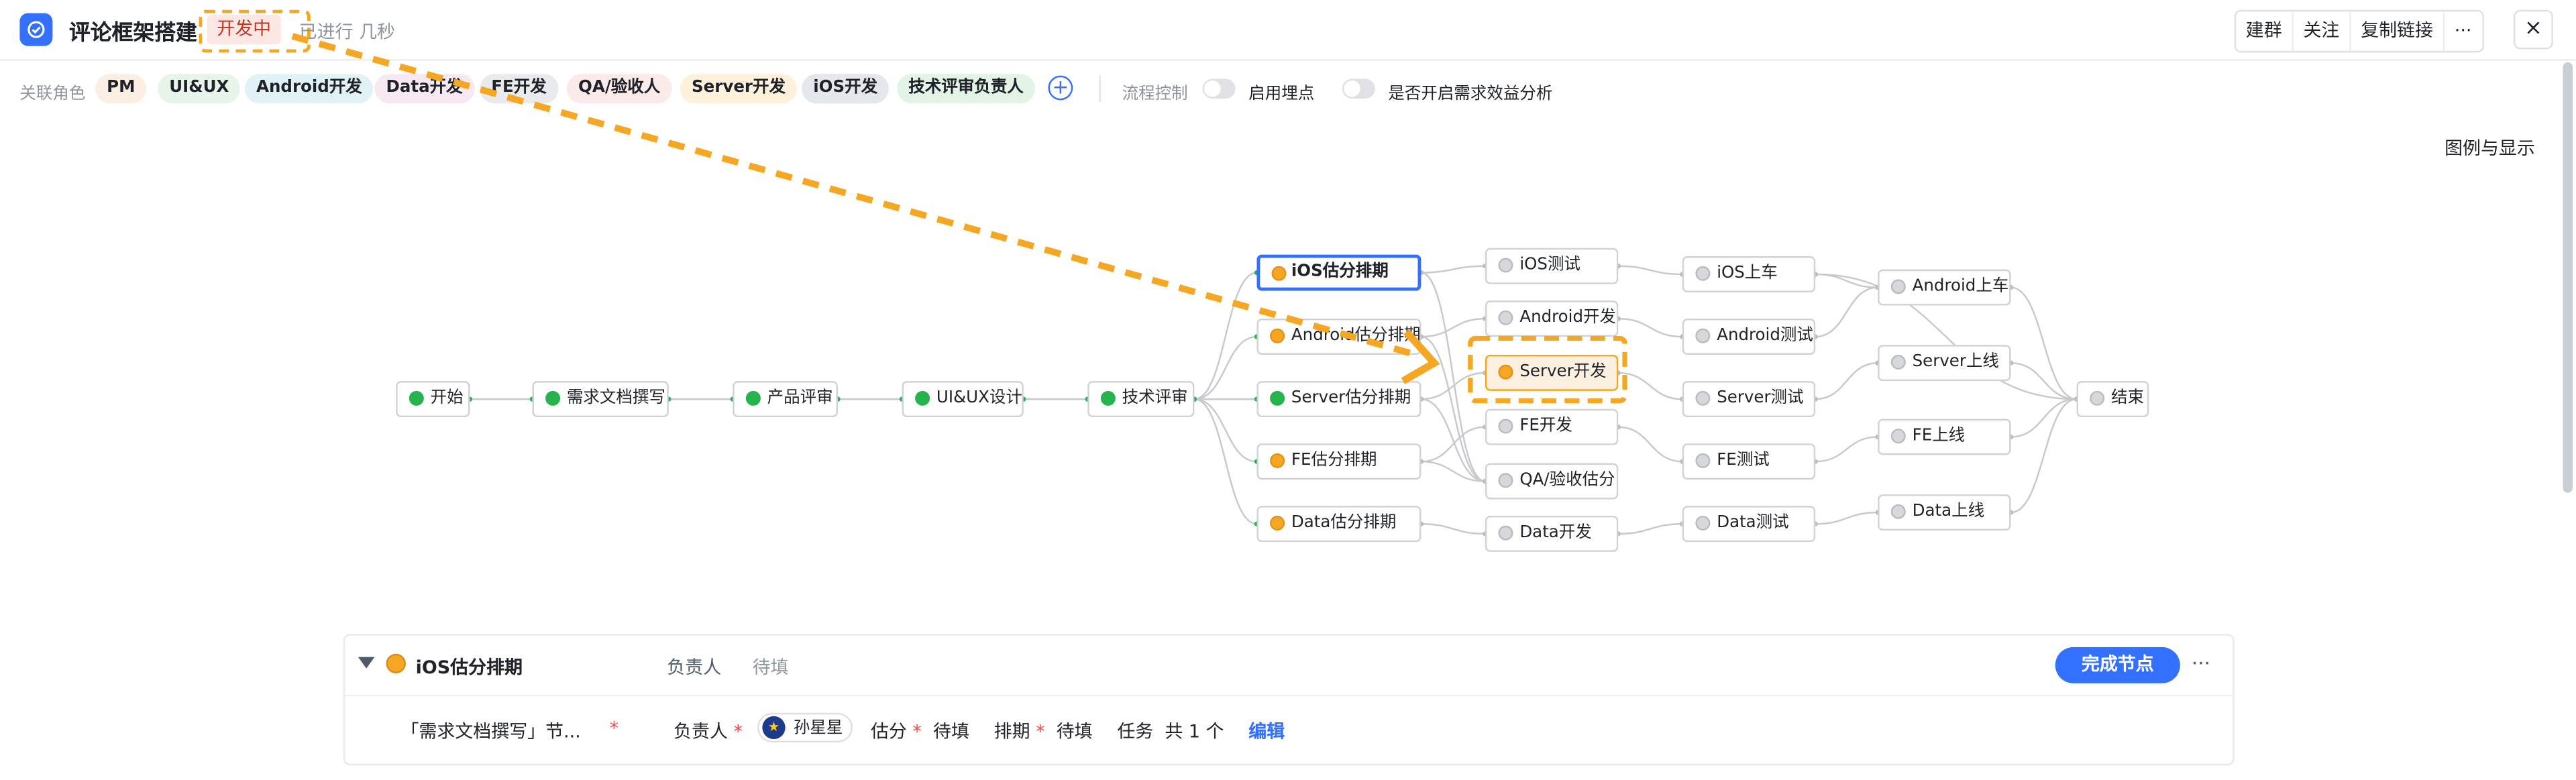  Describe the element at coordinates (2463, 31) in the screenshot. I see `more-icon: ···` at that location.